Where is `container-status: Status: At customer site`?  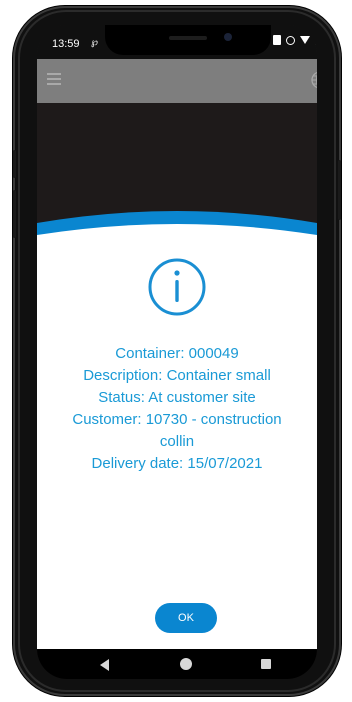
container-status: Status: At customer site is located at coordinates (177, 397).